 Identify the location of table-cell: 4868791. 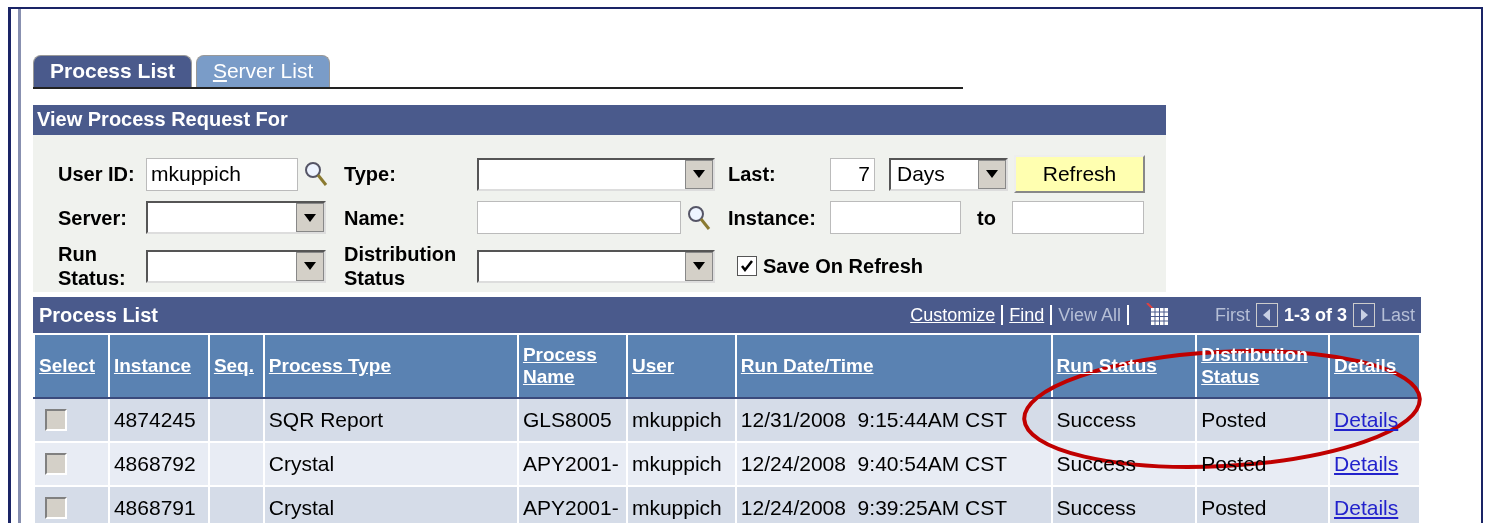
(154, 507).